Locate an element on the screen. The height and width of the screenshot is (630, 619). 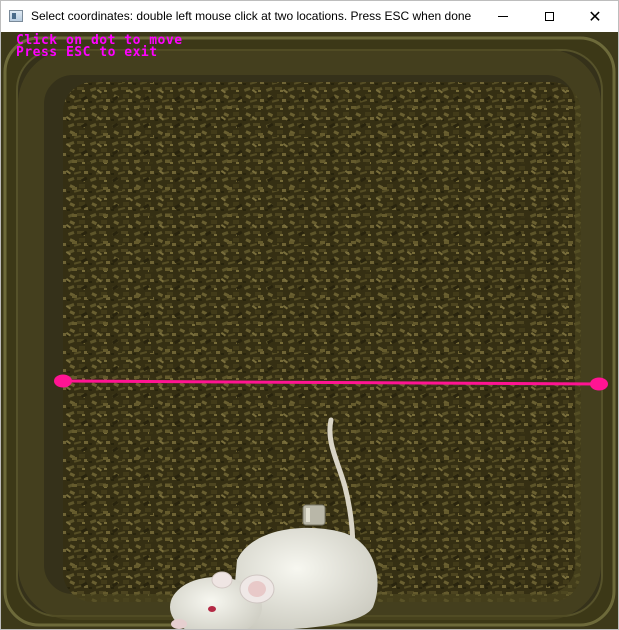
minimize-icon is located at coordinates (503, 16).